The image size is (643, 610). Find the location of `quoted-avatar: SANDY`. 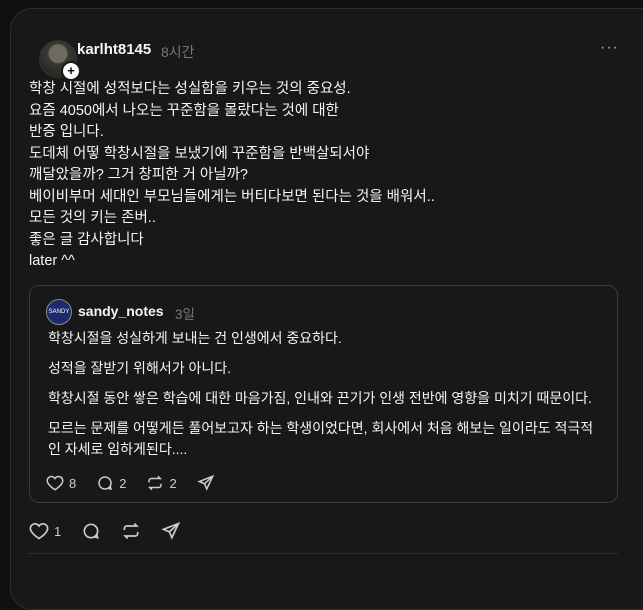

quoted-avatar: SANDY is located at coordinates (59, 312).